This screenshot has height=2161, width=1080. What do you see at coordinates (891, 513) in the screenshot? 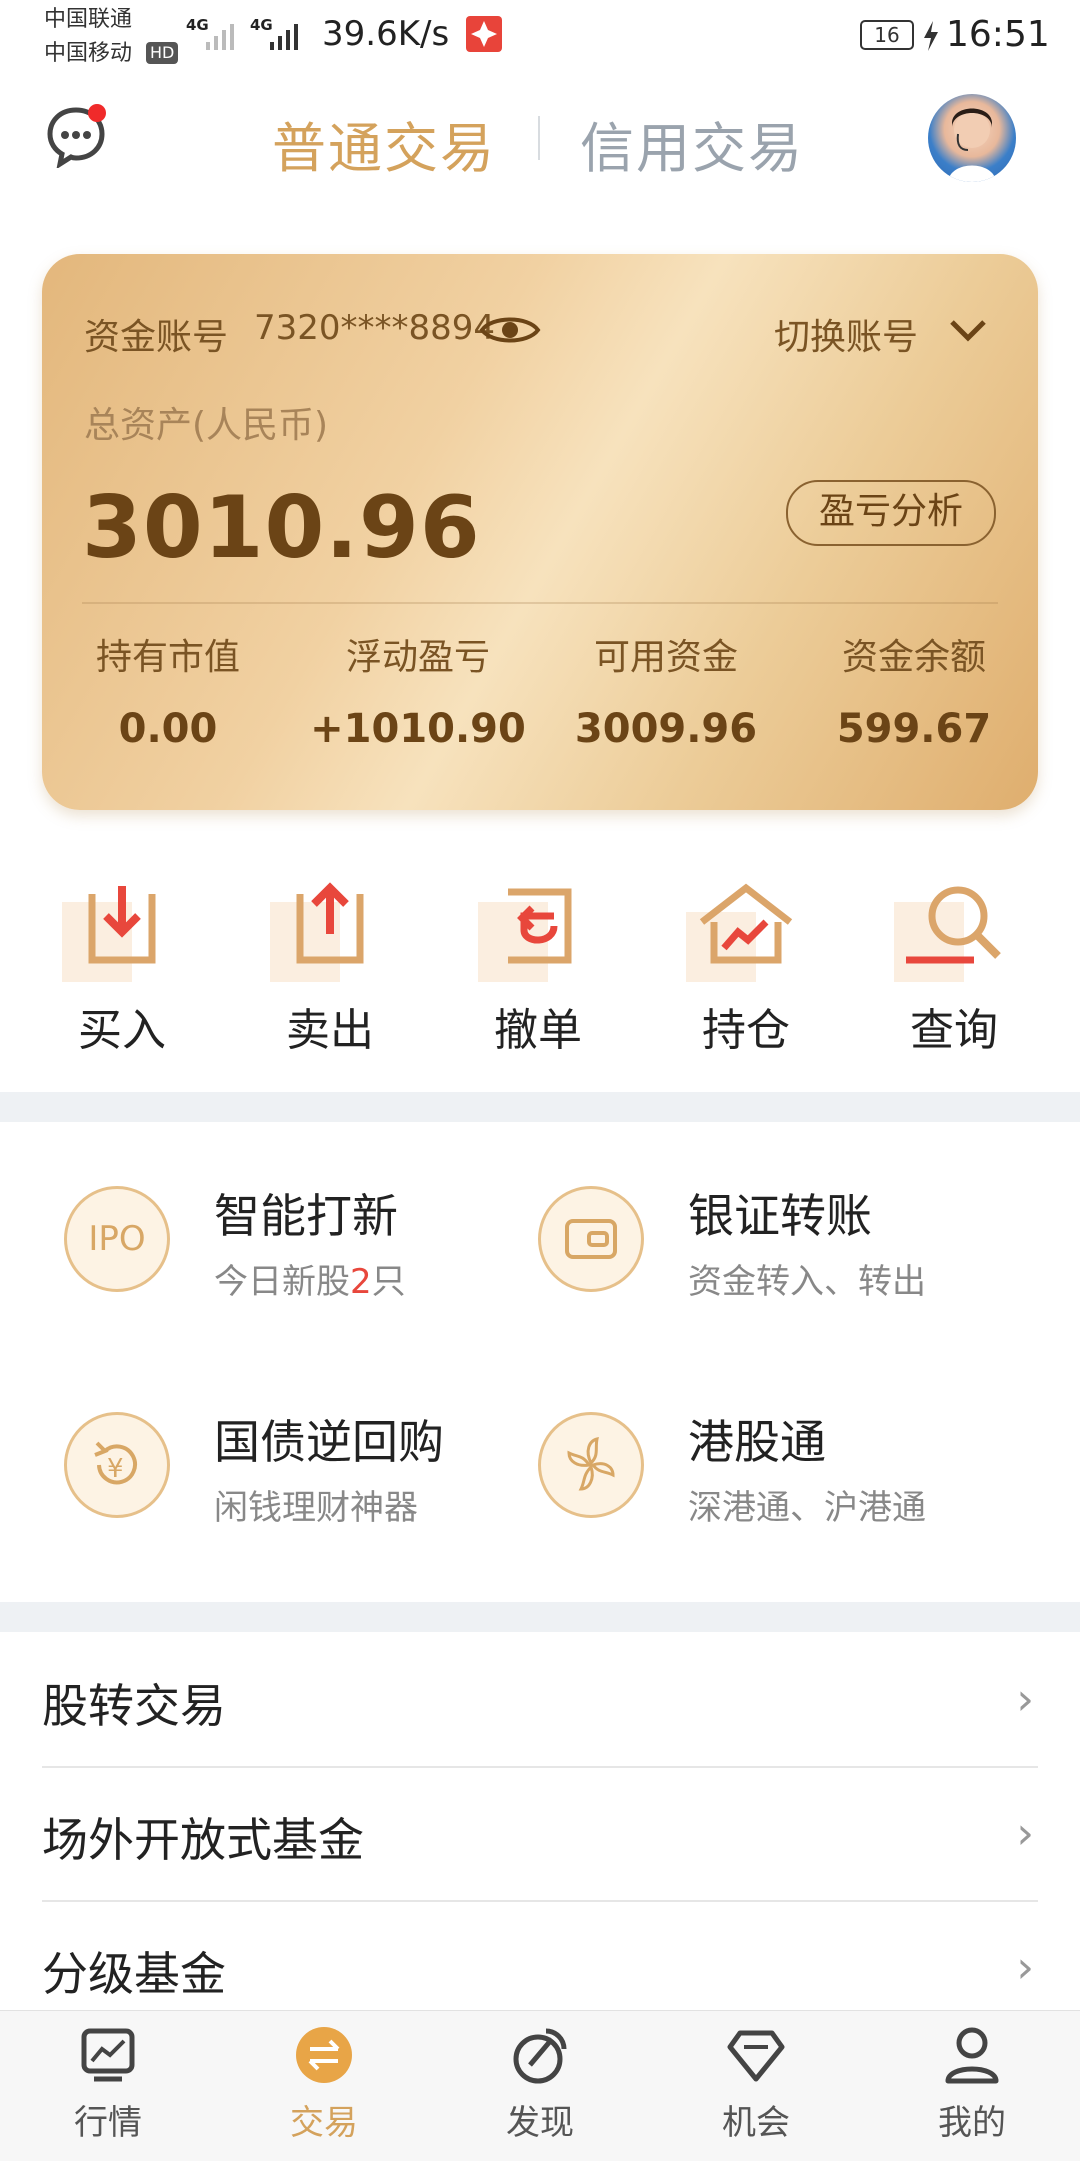
I see `pnl-analysis-button: 盈亏分析` at bounding box center [891, 513].